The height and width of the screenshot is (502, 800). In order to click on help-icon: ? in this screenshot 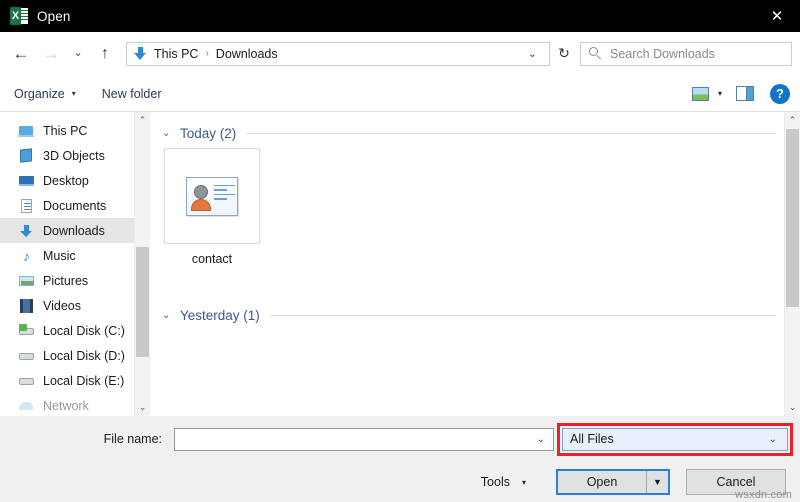, I will do `click(780, 93)`.